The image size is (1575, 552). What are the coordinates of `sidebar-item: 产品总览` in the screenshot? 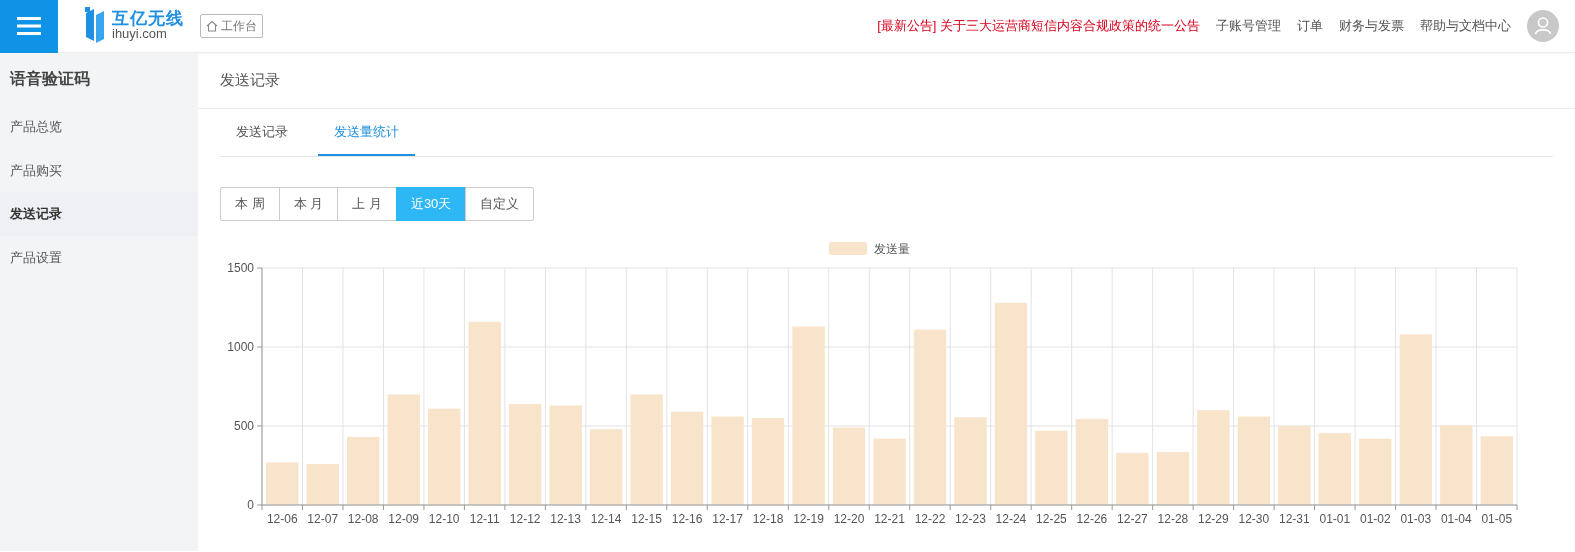 It's located at (99, 127).